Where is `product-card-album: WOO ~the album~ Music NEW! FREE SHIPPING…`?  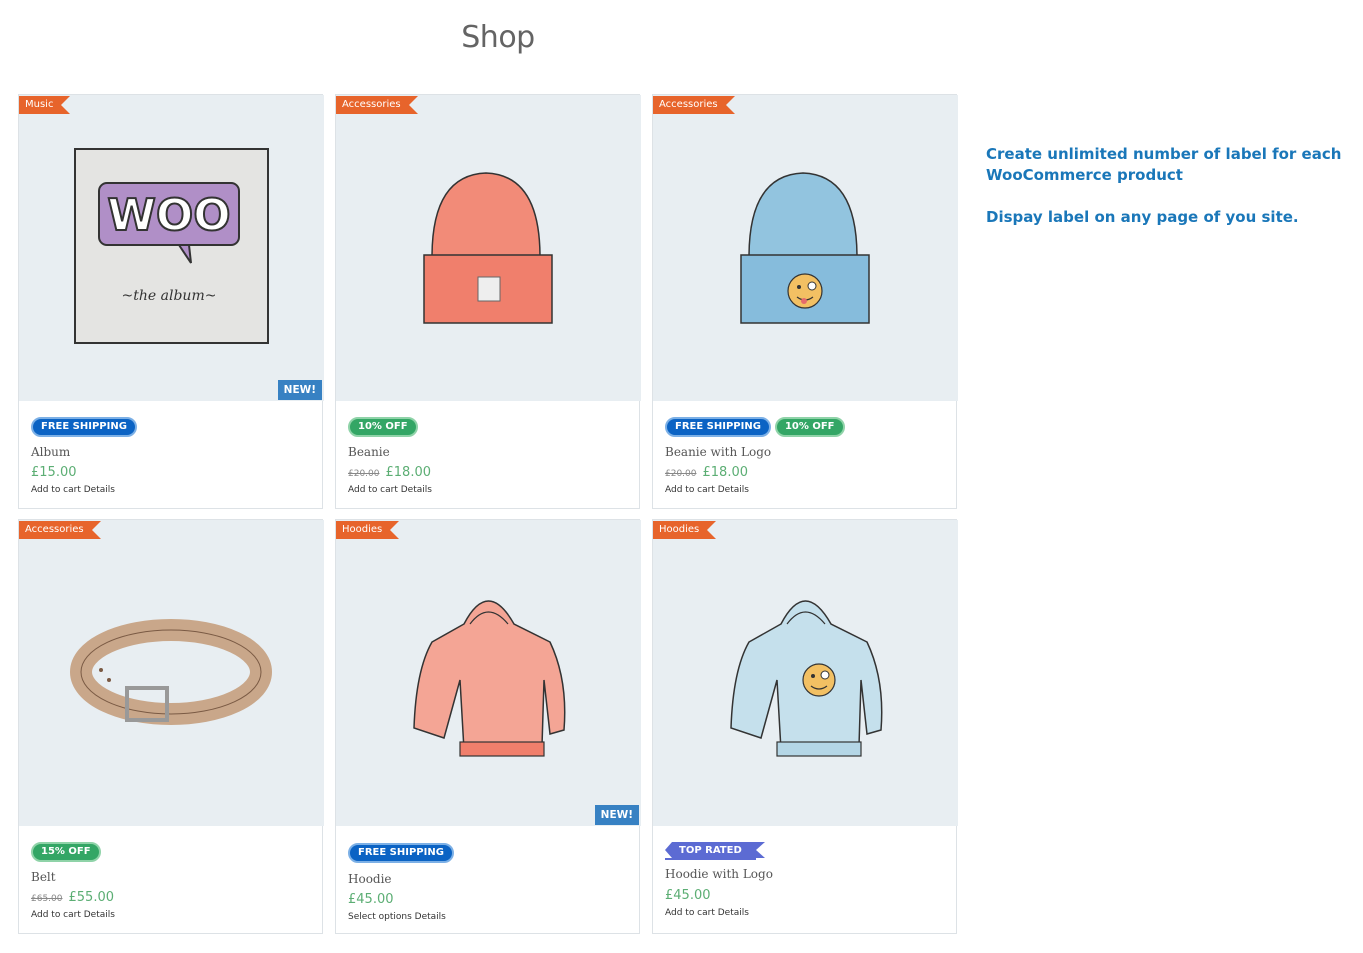
product-card-album: WOO ~the album~ Music NEW! FREE SHIPPING… is located at coordinates (171, 301).